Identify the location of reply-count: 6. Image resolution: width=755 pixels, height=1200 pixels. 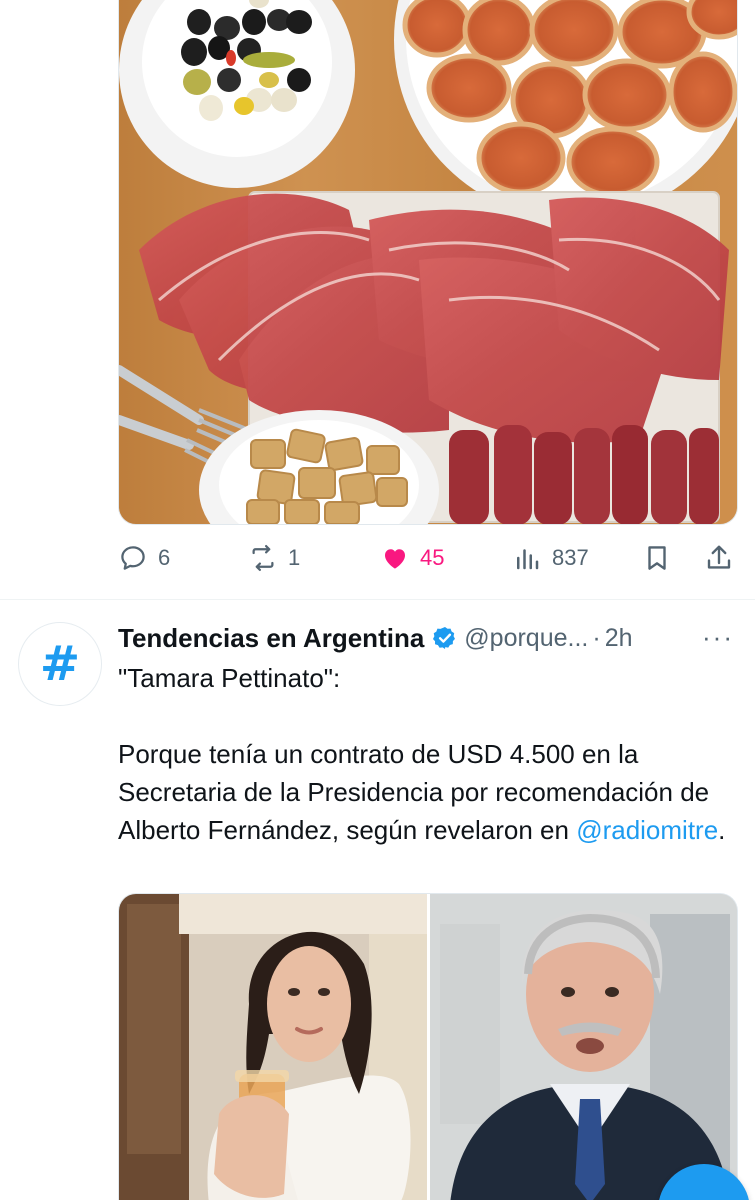
(164, 557).